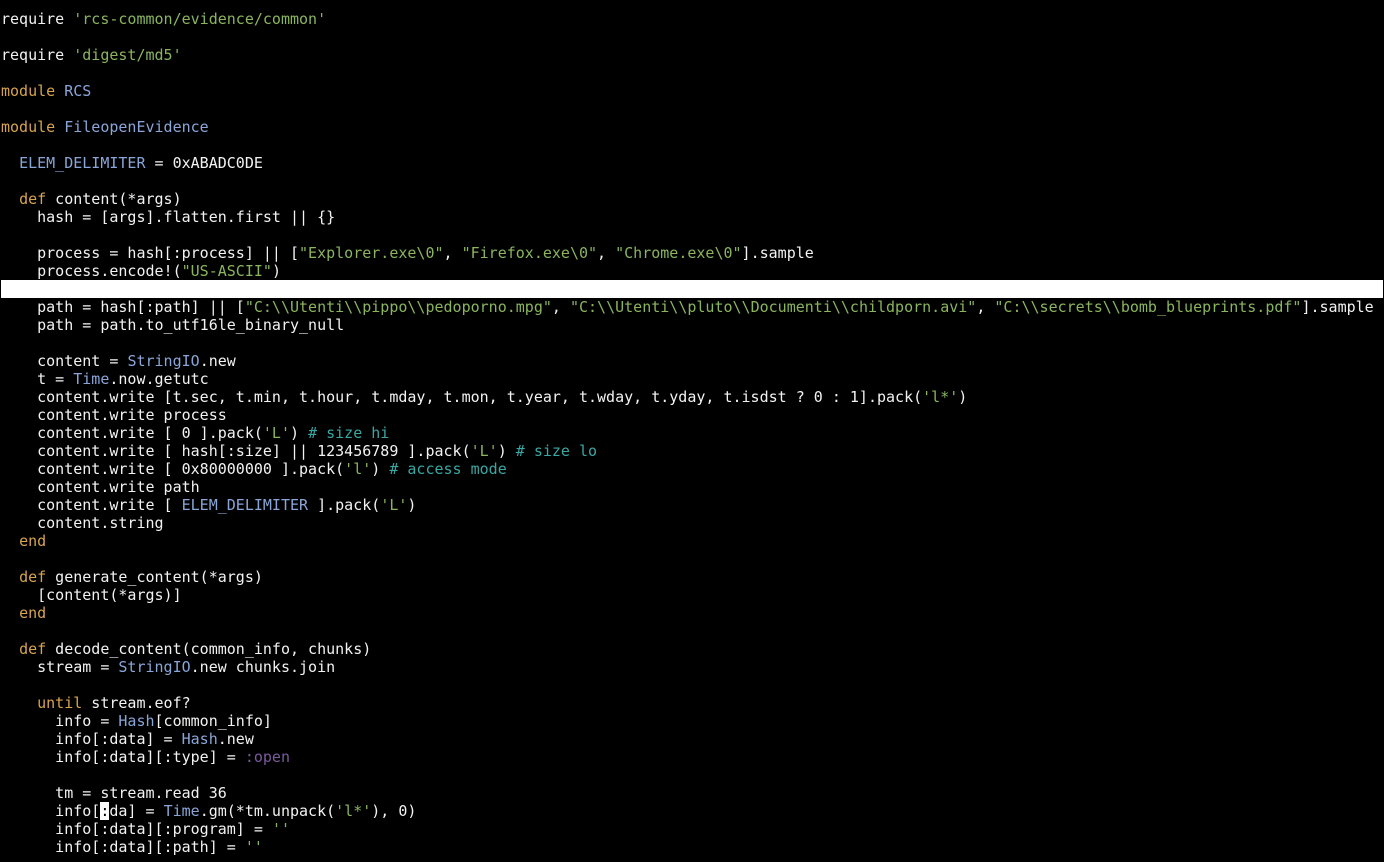 This screenshot has height=862, width=1384. What do you see at coordinates (136, 811) in the screenshot?
I see `code-token: da] =` at bounding box center [136, 811].